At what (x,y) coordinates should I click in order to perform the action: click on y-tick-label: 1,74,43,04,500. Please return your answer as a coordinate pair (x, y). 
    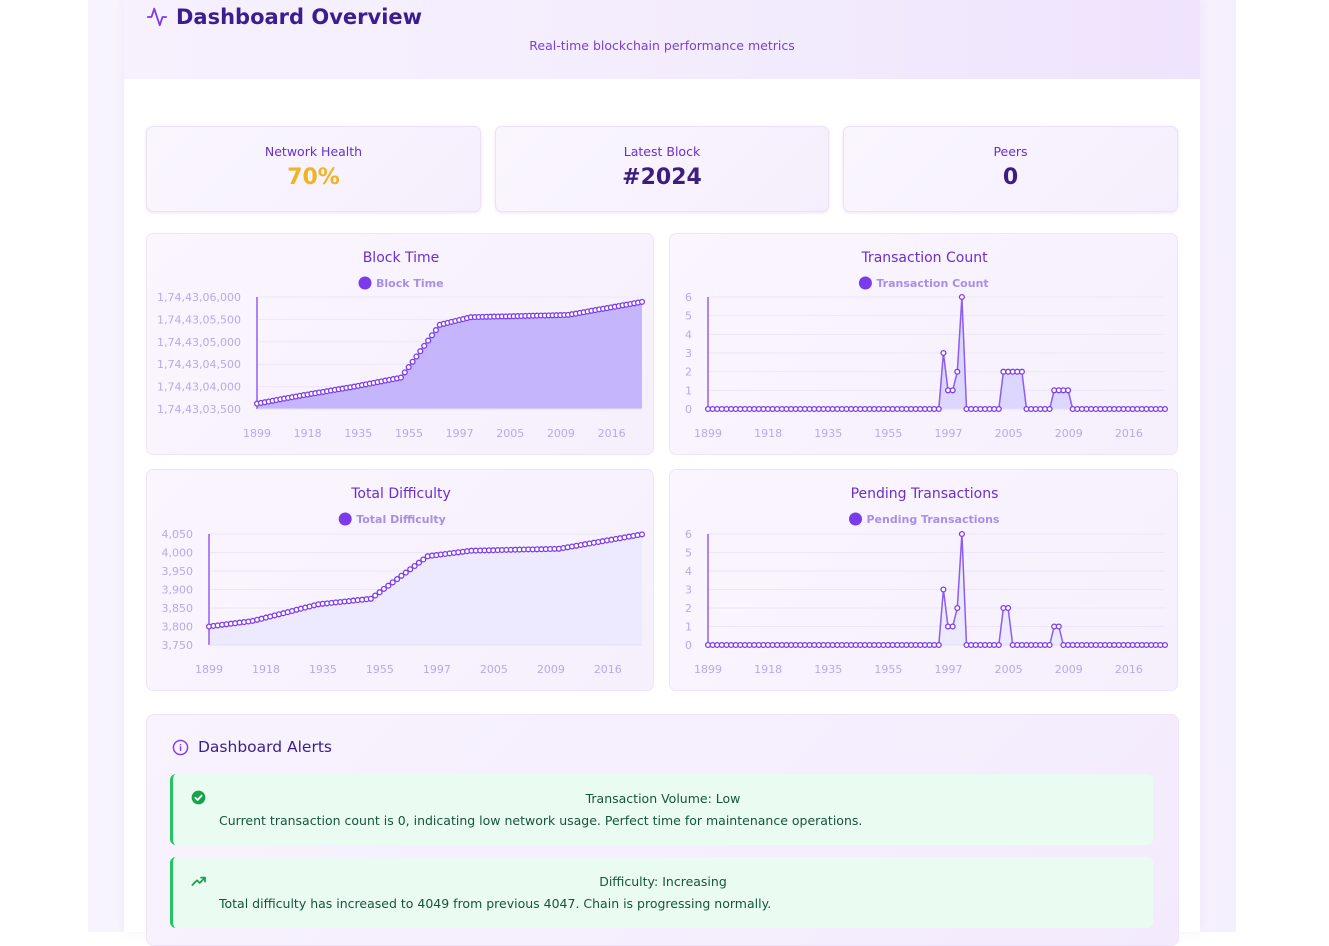
    Looking at the image, I should click on (199, 364).